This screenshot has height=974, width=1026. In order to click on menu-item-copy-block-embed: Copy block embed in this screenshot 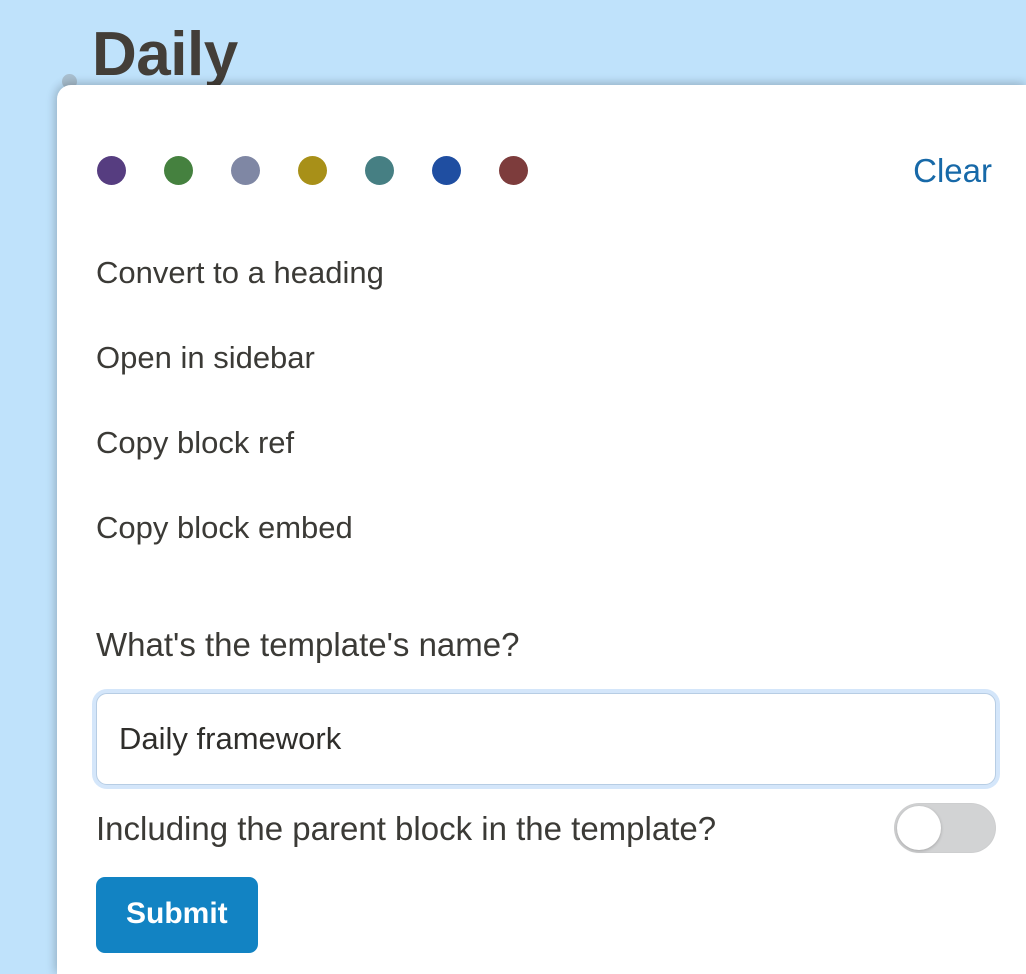, I will do `click(551, 527)`.